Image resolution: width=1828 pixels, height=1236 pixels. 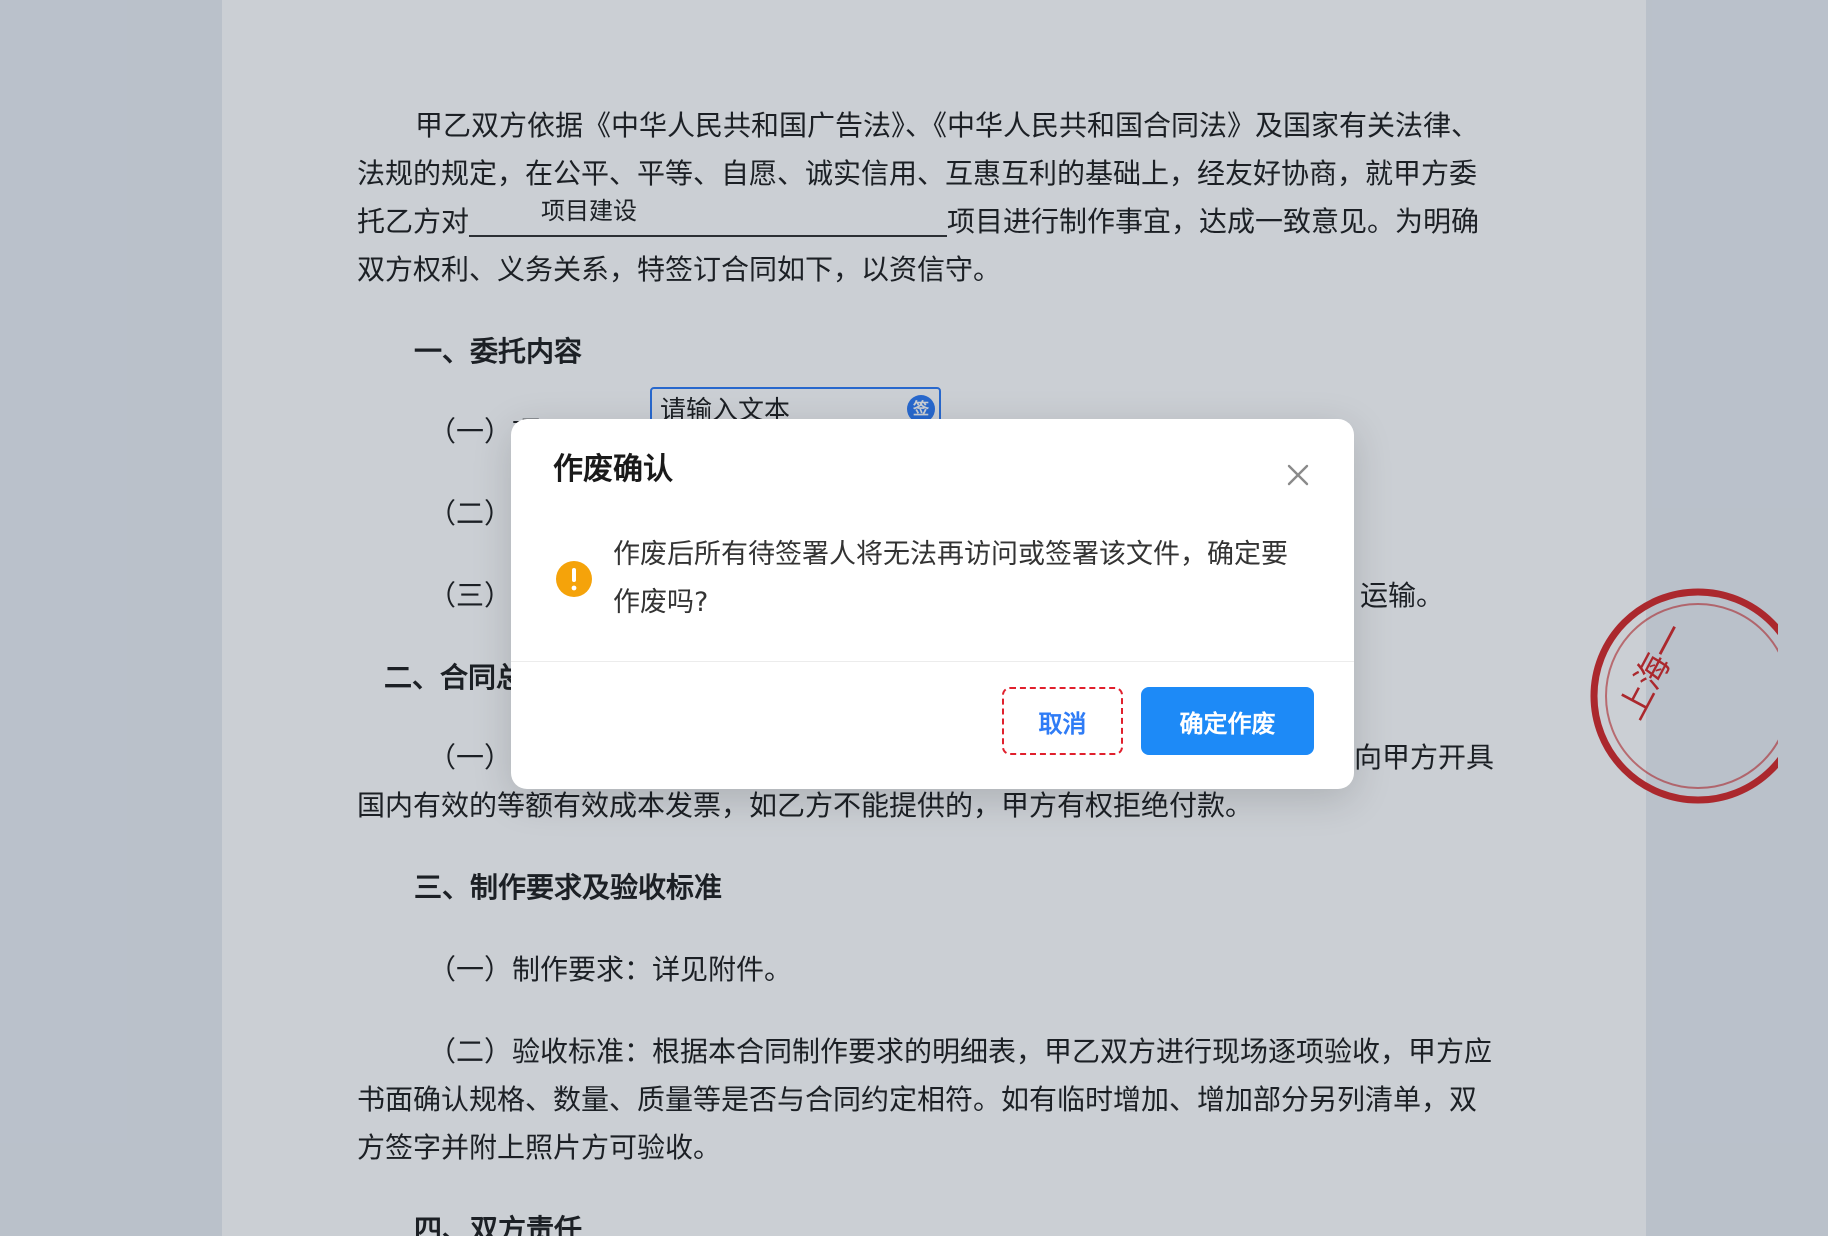 What do you see at coordinates (932, 661) in the screenshot?
I see `dialog-divider` at bounding box center [932, 661].